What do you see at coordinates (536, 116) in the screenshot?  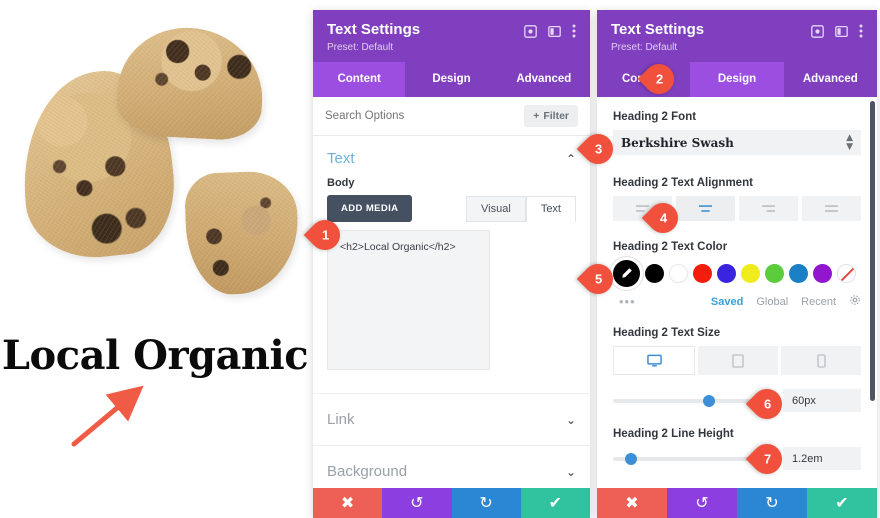 I see `plus-icon: +` at bounding box center [536, 116].